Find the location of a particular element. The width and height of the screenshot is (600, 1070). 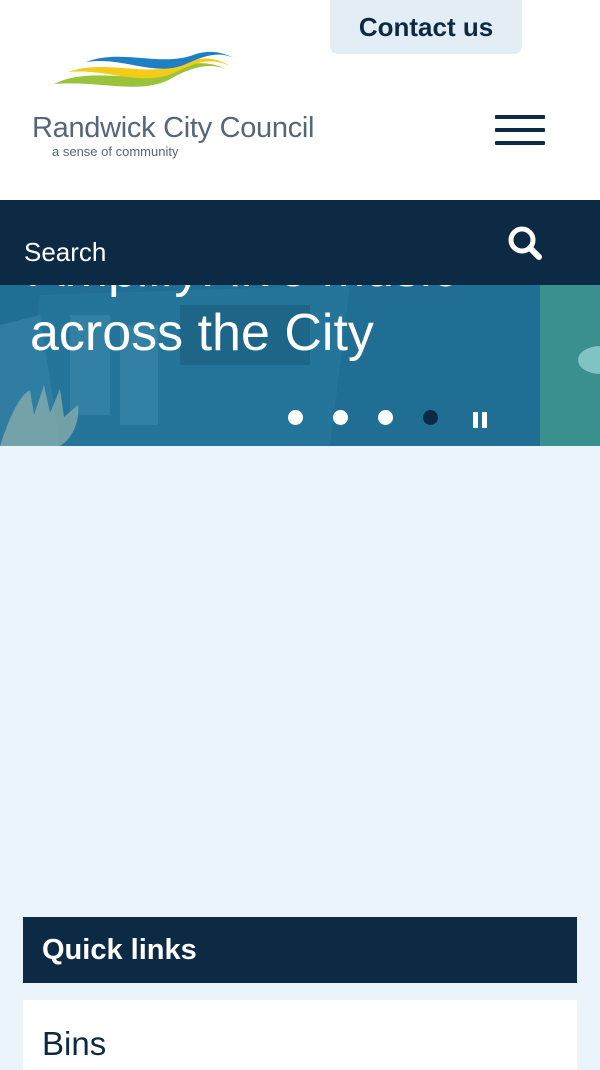

hero-slide-title: Amplify: live music across the City is located at coordinates (295, 325).